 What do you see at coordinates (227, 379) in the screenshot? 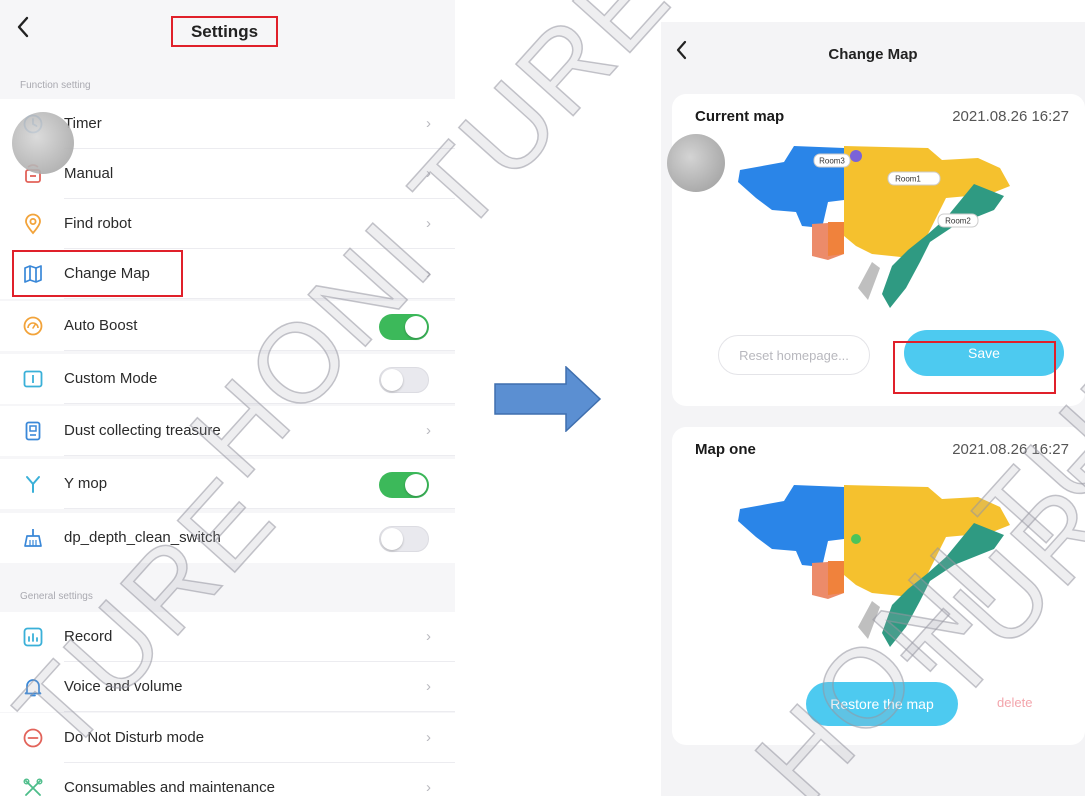
I see `settings-item-custom-mode: Custom Mode` at bounding box center [227, 379].